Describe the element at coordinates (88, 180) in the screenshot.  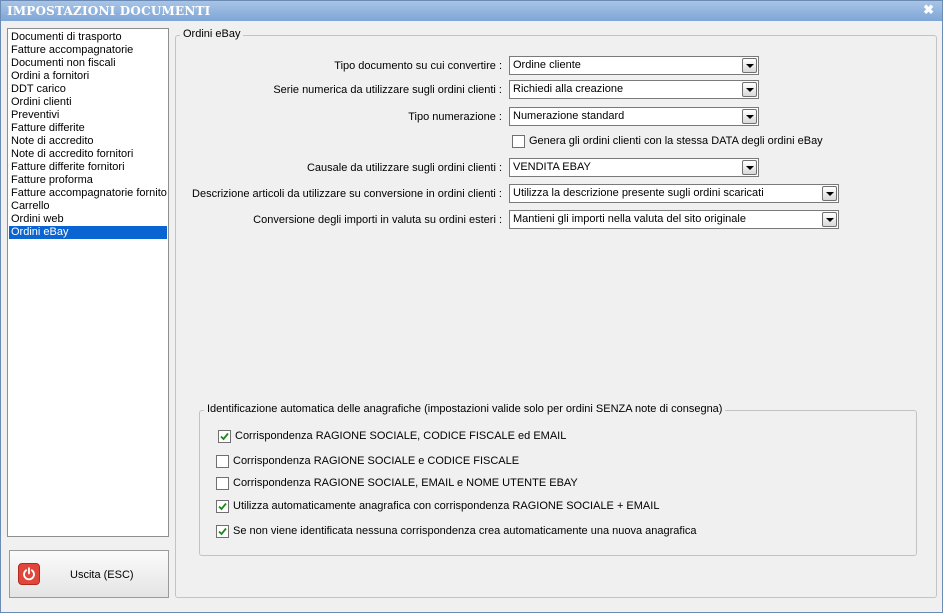
I see `list-item: Fatture proforma` at that location.